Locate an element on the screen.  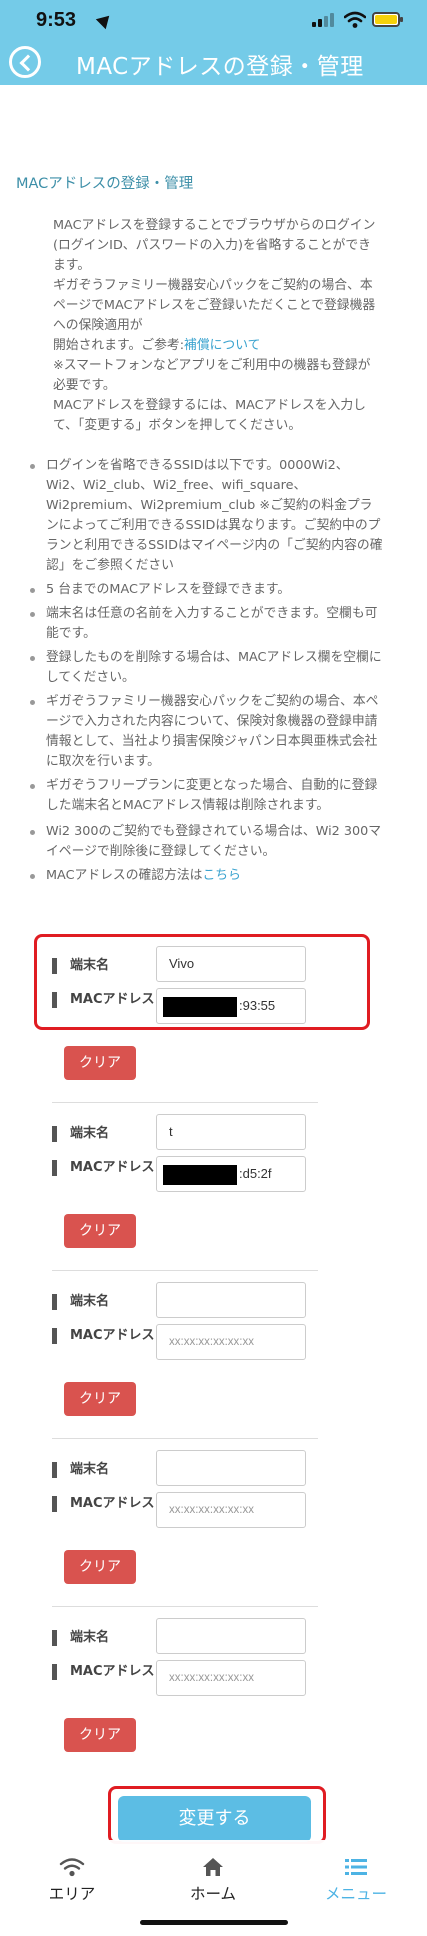
note-item: MACアドレスの確認方法はこちら is located at coordinates (207, 876).